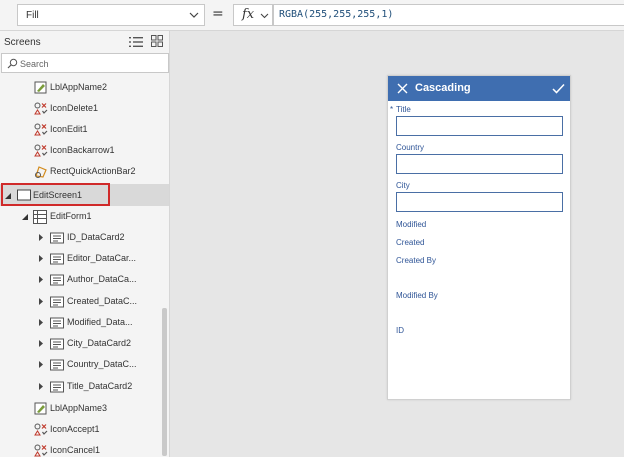 This screenshot has height=457, width=624. What do you see at coordinates (411, 224) in the screenshot?
I see `modified-label: Modified` at bounding box center [411, 224].